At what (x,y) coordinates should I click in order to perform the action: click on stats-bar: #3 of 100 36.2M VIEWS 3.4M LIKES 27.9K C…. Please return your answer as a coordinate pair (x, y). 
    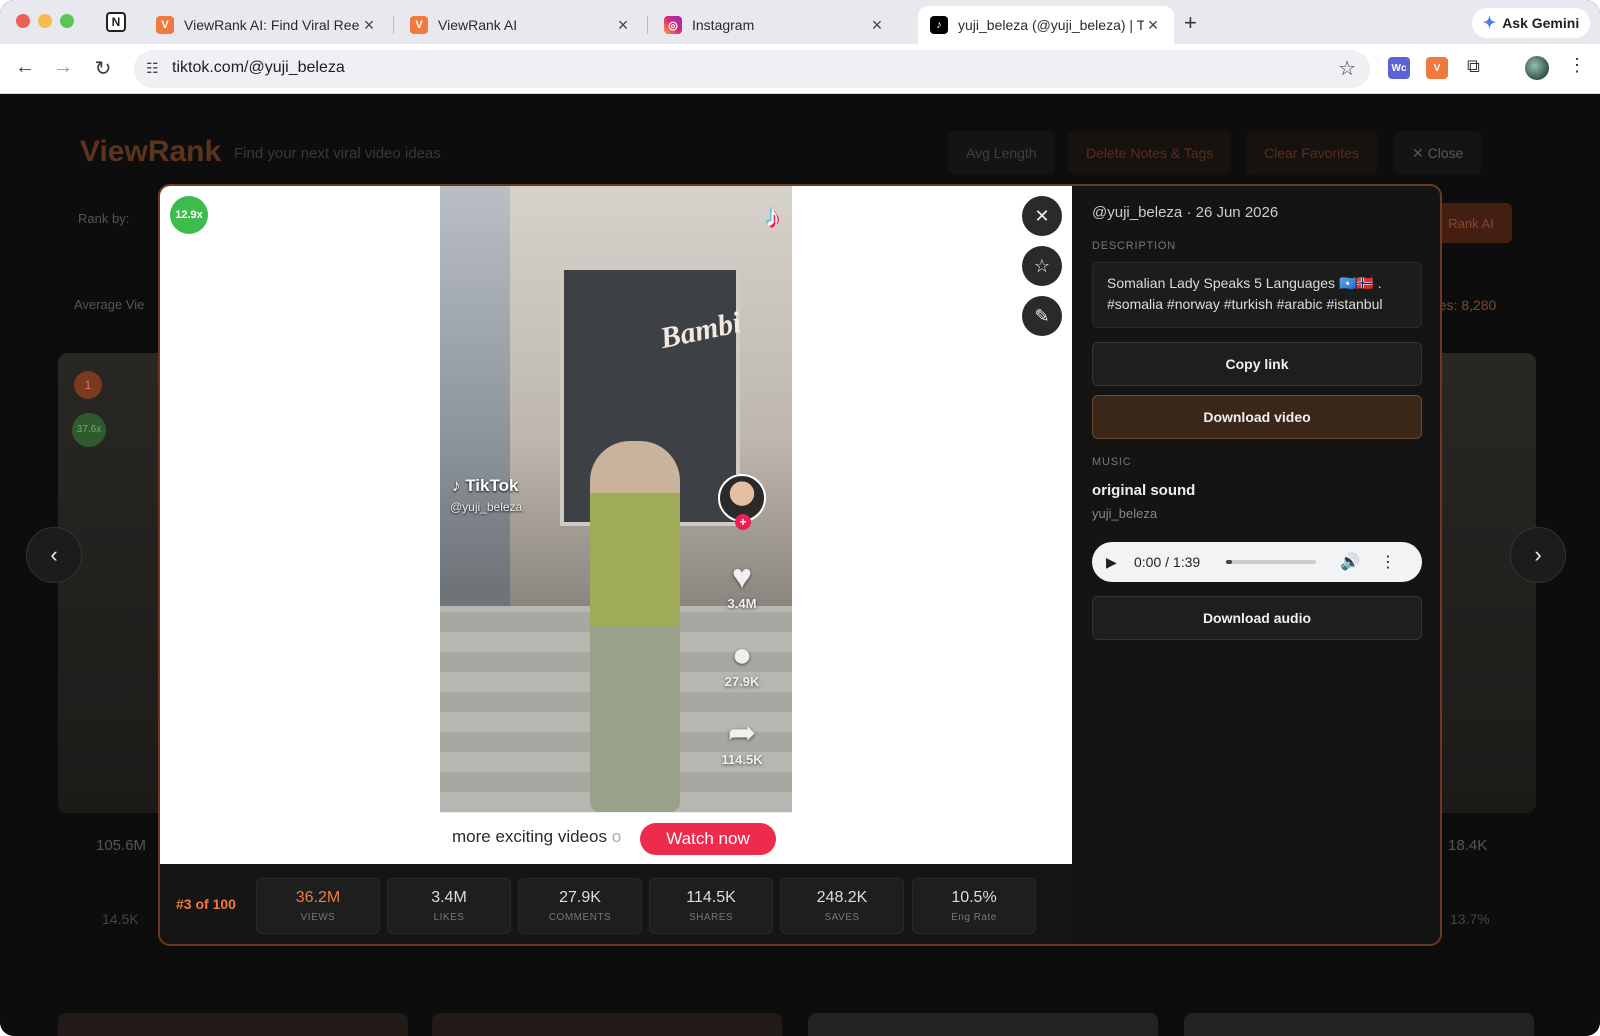
    Looking at the image, I should click on (616, 904).